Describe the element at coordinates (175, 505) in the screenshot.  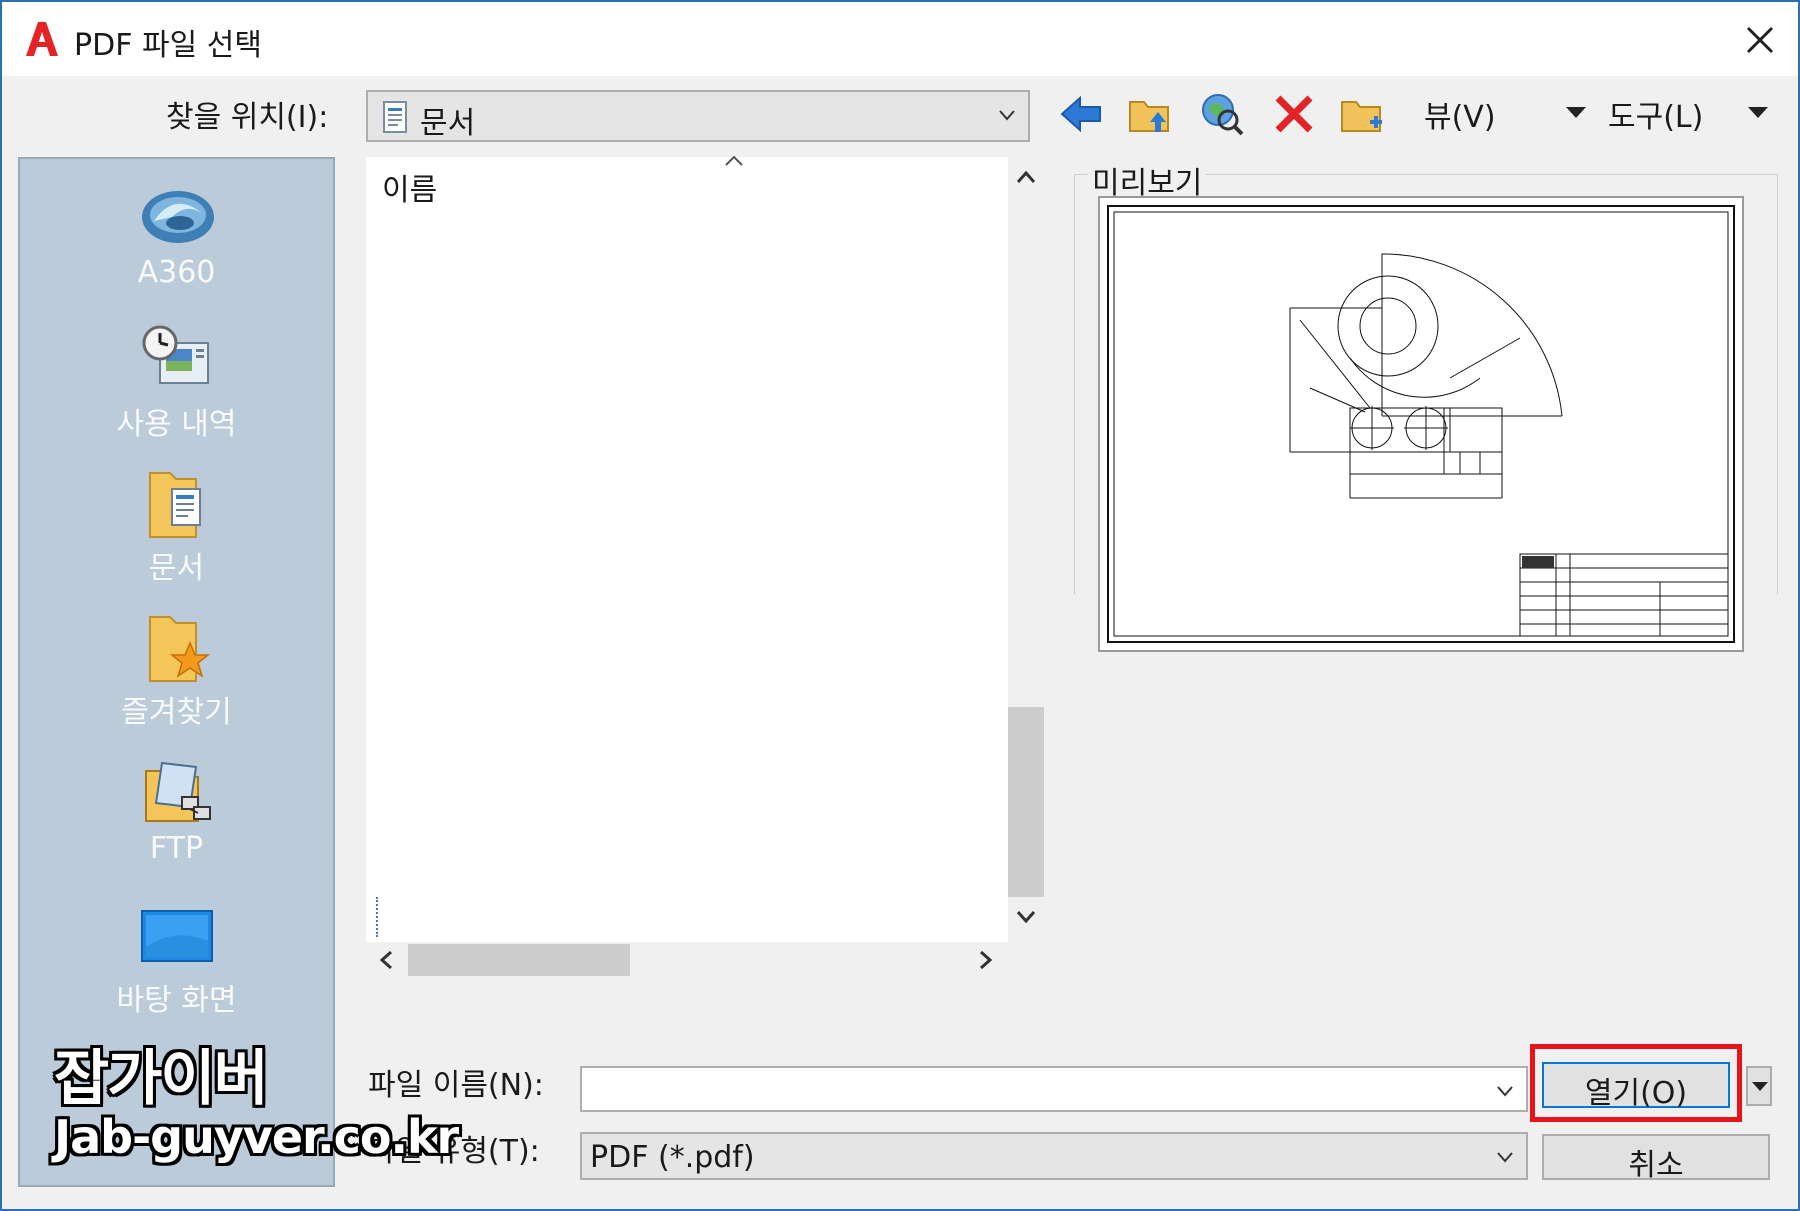
I see `documents-folder-icon` at that location.